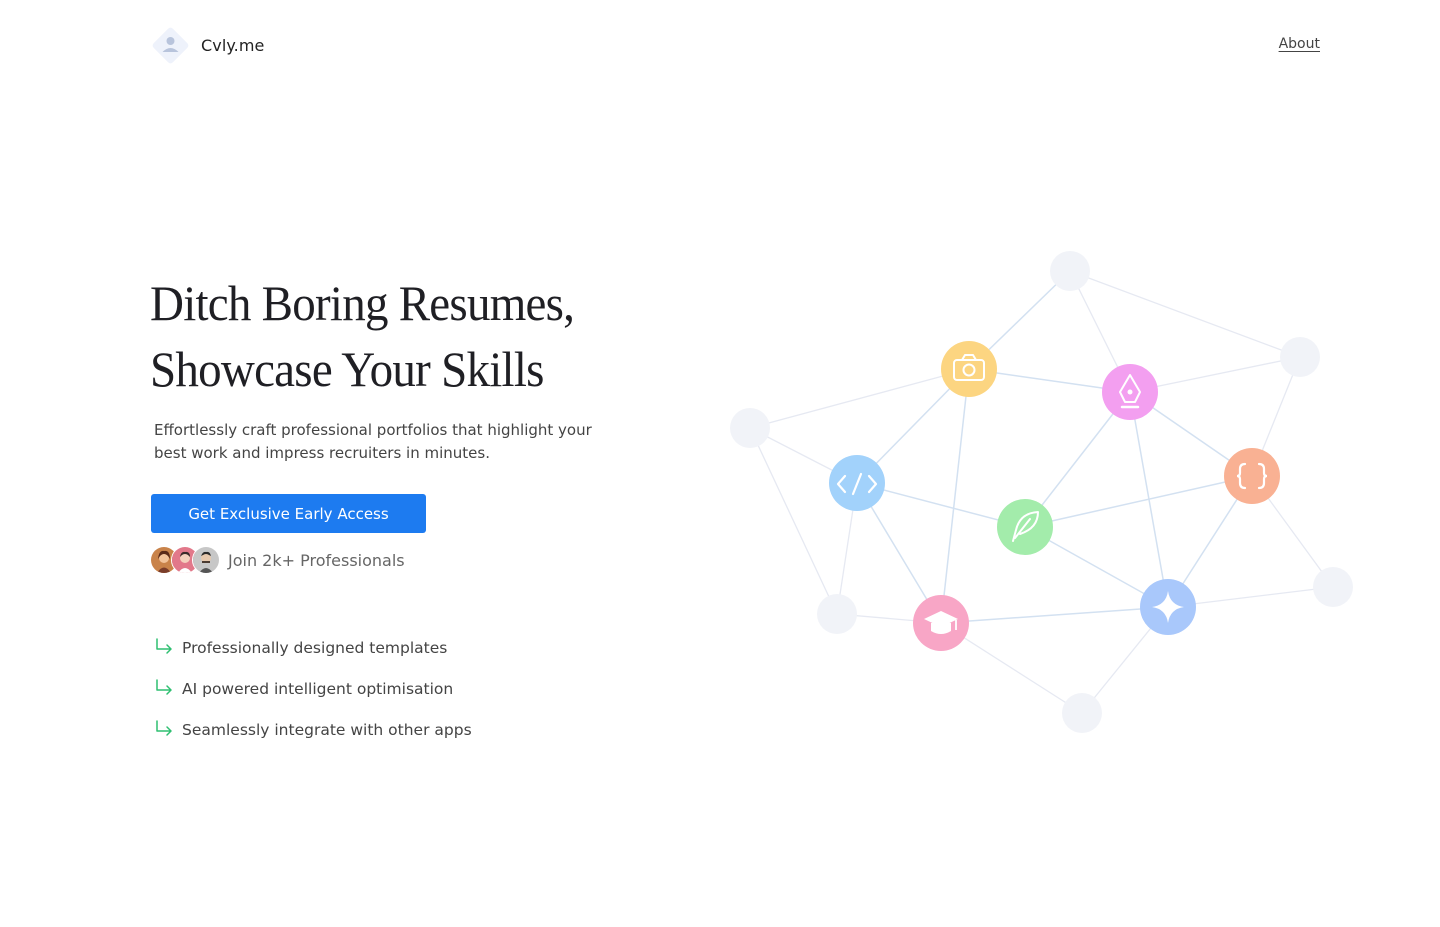  What do you see at coordinates (1168, 607) in the screenshot?
I see `sparkle-icon` at bounding box center [1168, 607].